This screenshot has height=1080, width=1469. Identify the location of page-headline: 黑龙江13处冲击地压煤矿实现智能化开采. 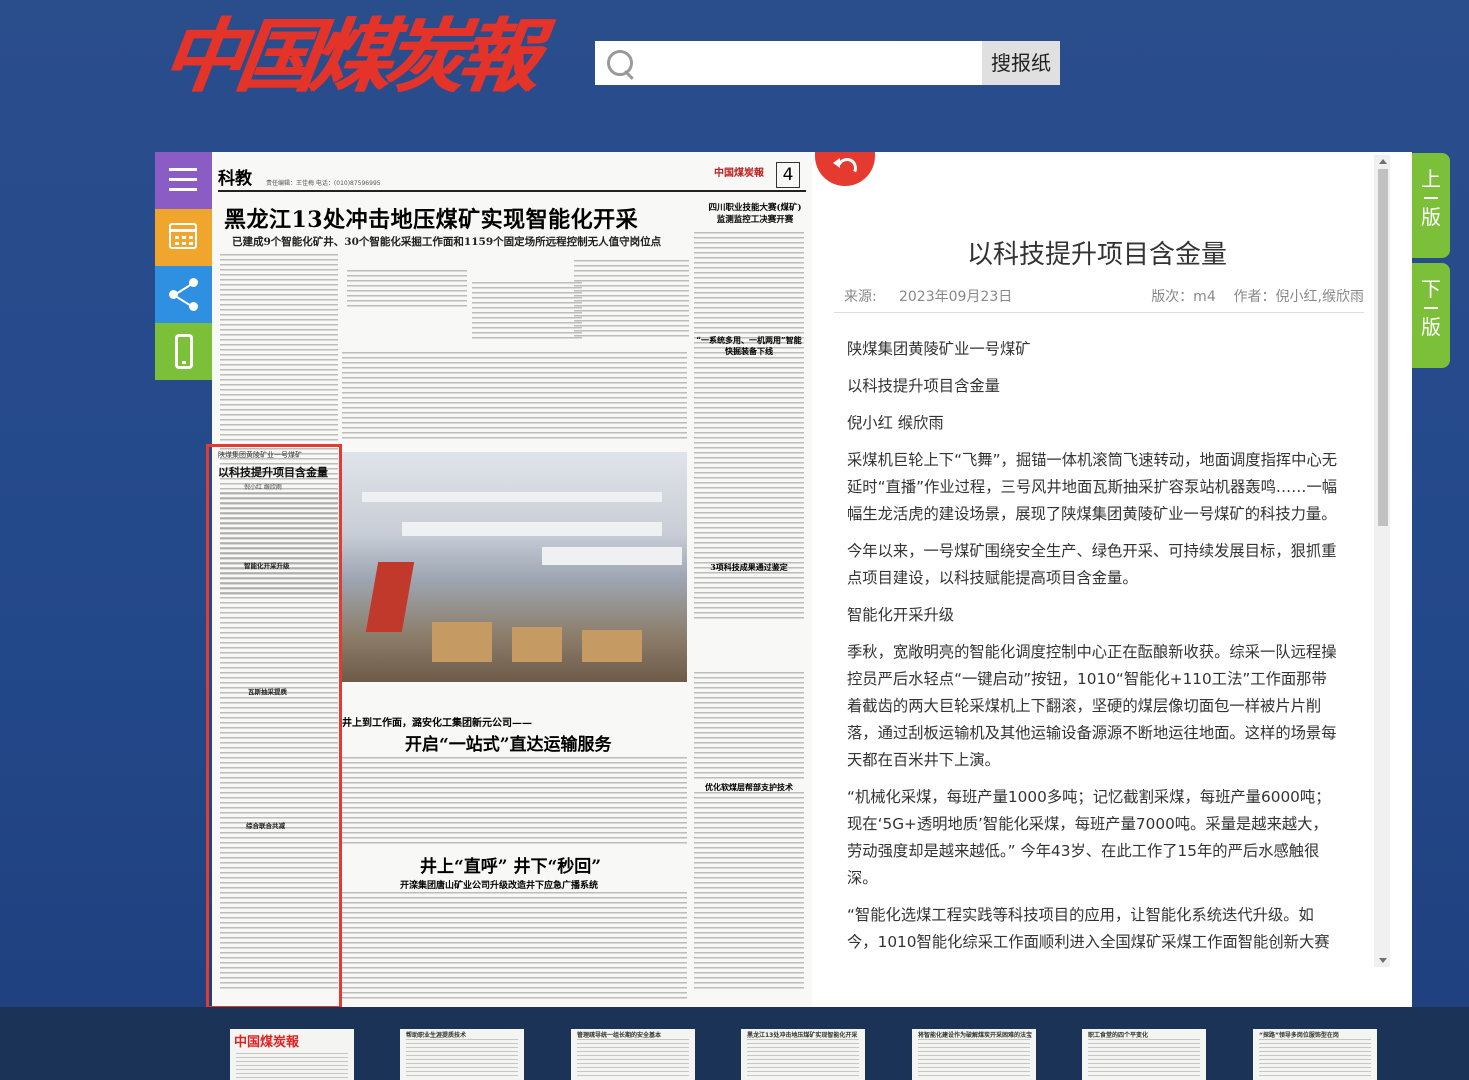
(431, 218).